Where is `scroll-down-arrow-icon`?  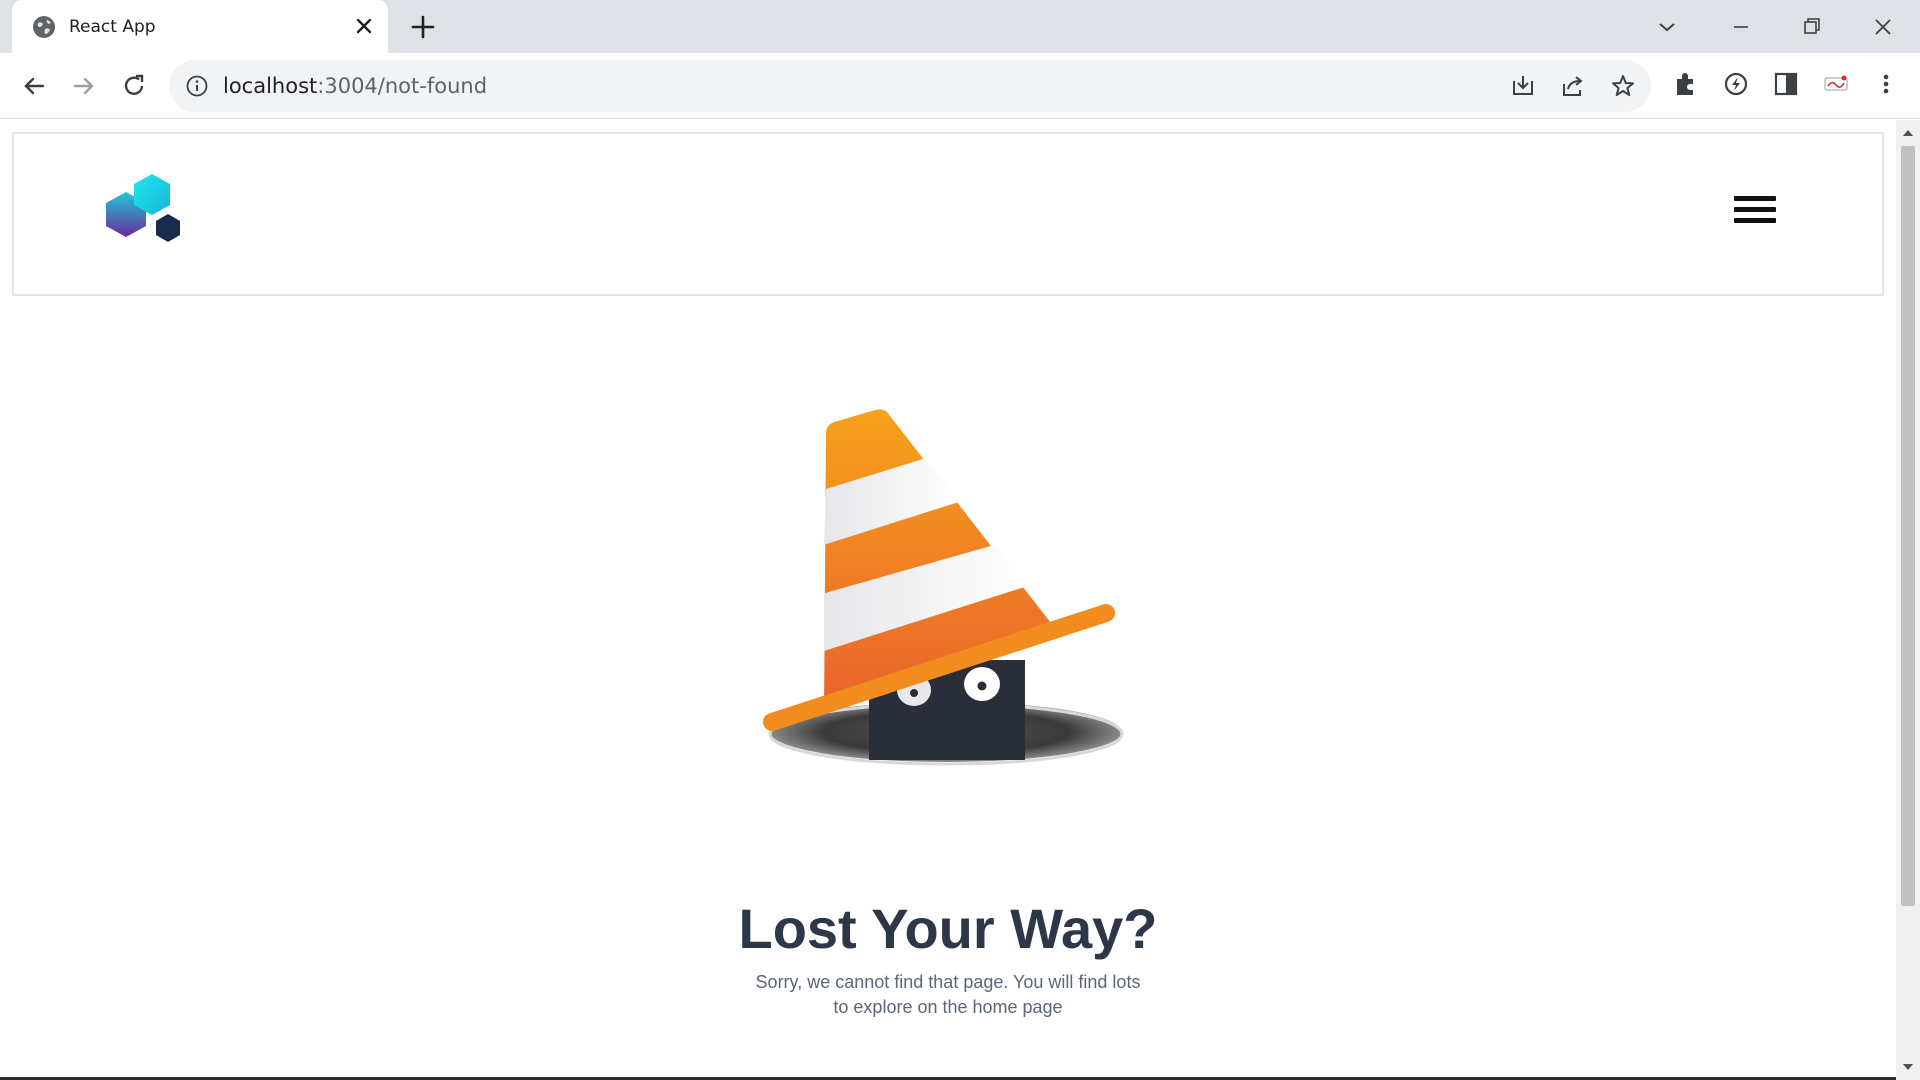 scroll-down-arrow-icon is located at coordinates (1908, 1067).